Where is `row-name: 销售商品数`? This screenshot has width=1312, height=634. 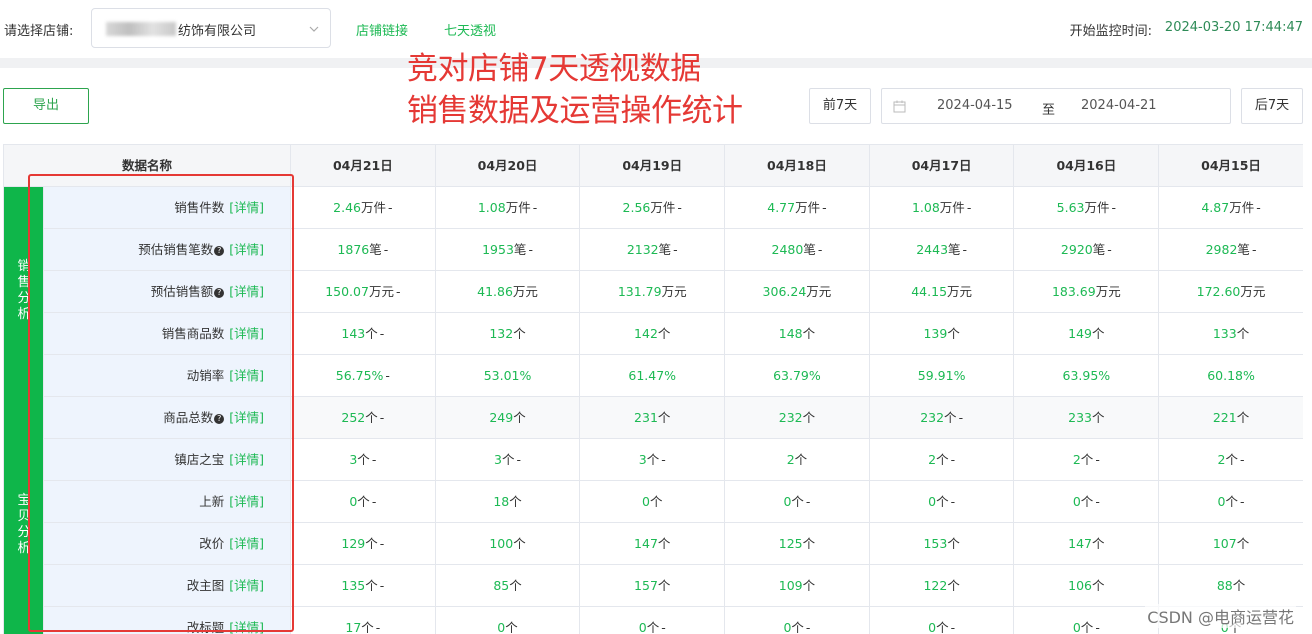 row-name: 销售商品数 is located at coordinates (193, 333).